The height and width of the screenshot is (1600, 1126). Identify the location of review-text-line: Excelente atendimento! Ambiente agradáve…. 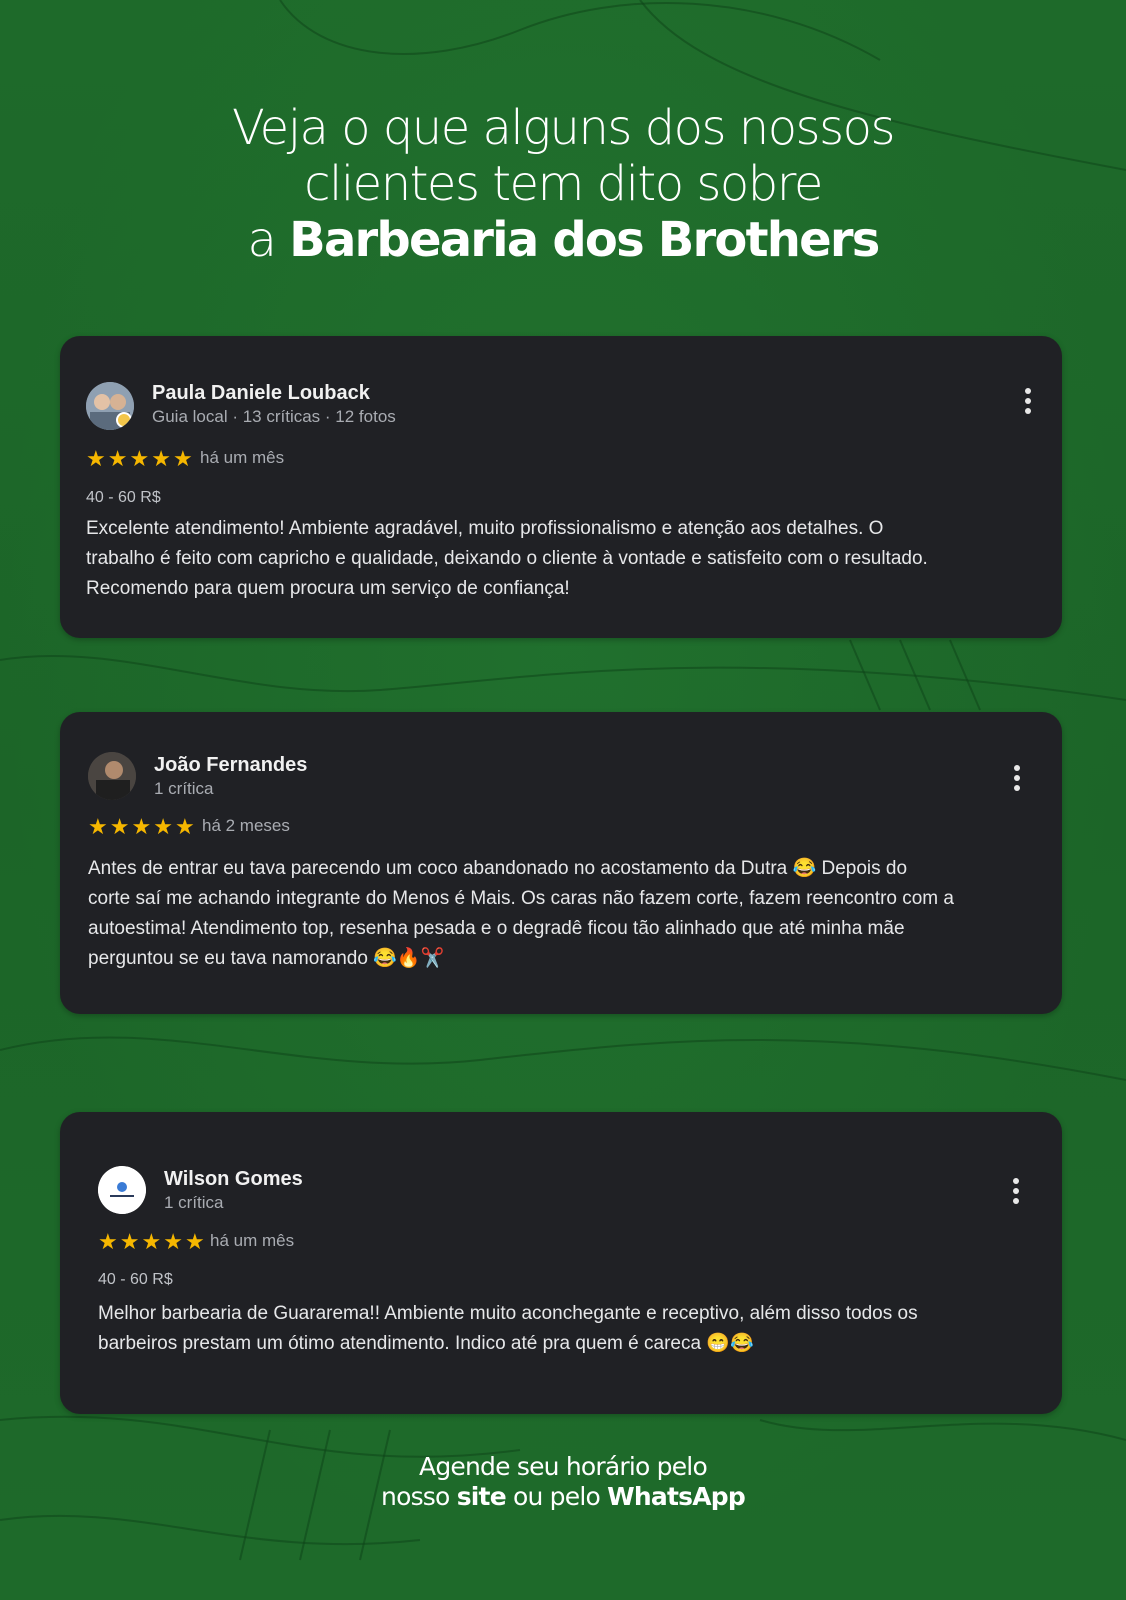
(485, 528).